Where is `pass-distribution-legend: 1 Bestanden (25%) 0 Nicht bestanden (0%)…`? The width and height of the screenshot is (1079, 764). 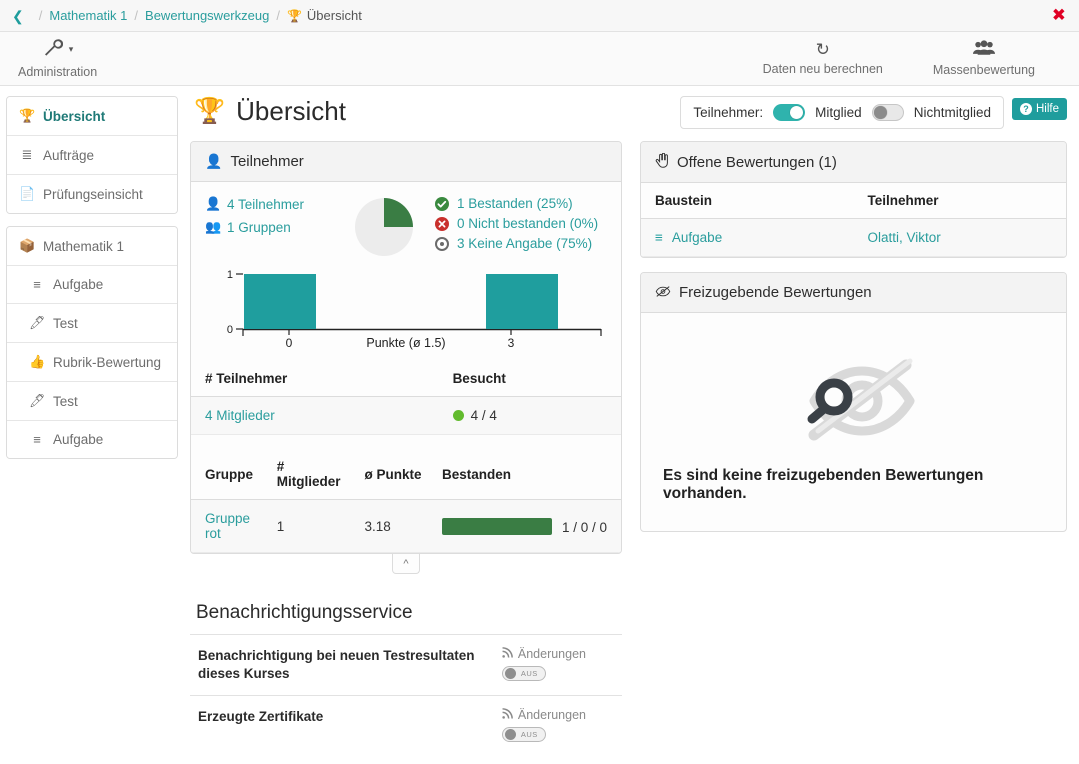 pass-distribution-legend: 1 Bestanden (25%) 0 Nicht bestanden (0%)… is located at coordinates (516, 226).